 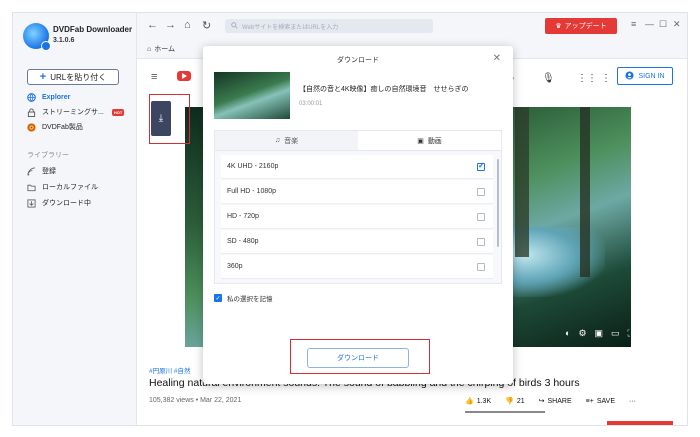 What do you see at coordinates (235, 266) in the screenshot?
I see `quality-label: 360p` at bounding box center [235, 266].